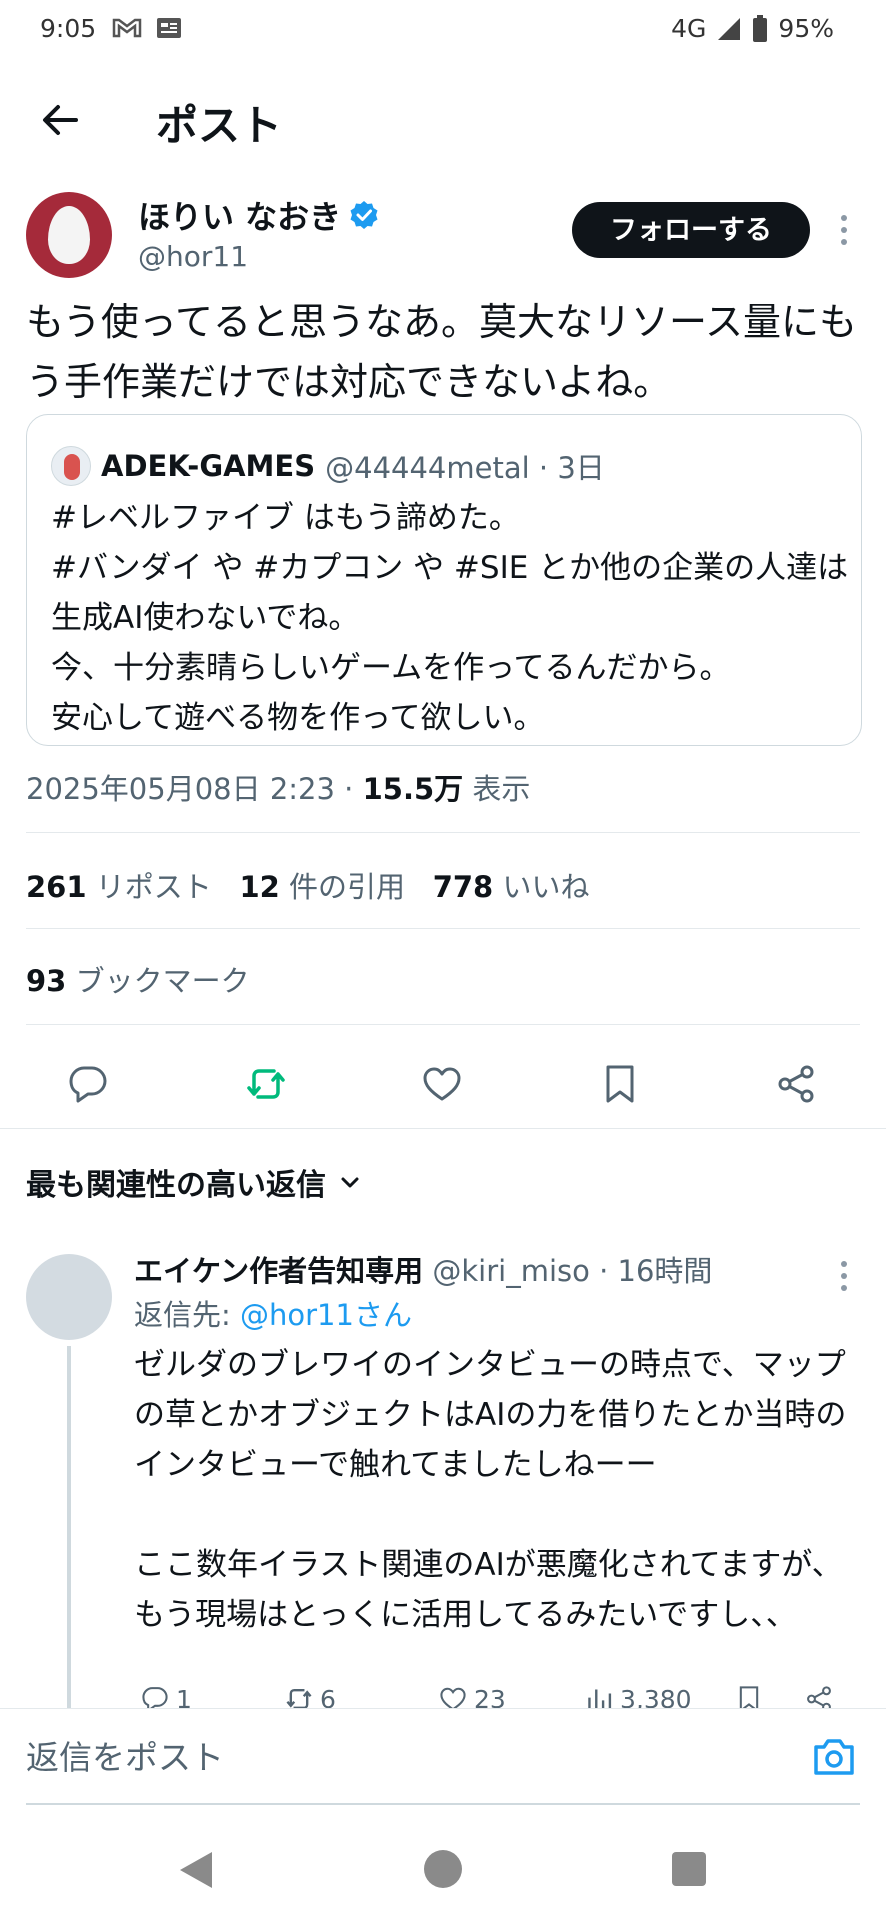  Describe the element at coordinates (298, 718) in the screenshot. I see `quote-line: 安心して遊べる物を作って欲しい。` at that location.